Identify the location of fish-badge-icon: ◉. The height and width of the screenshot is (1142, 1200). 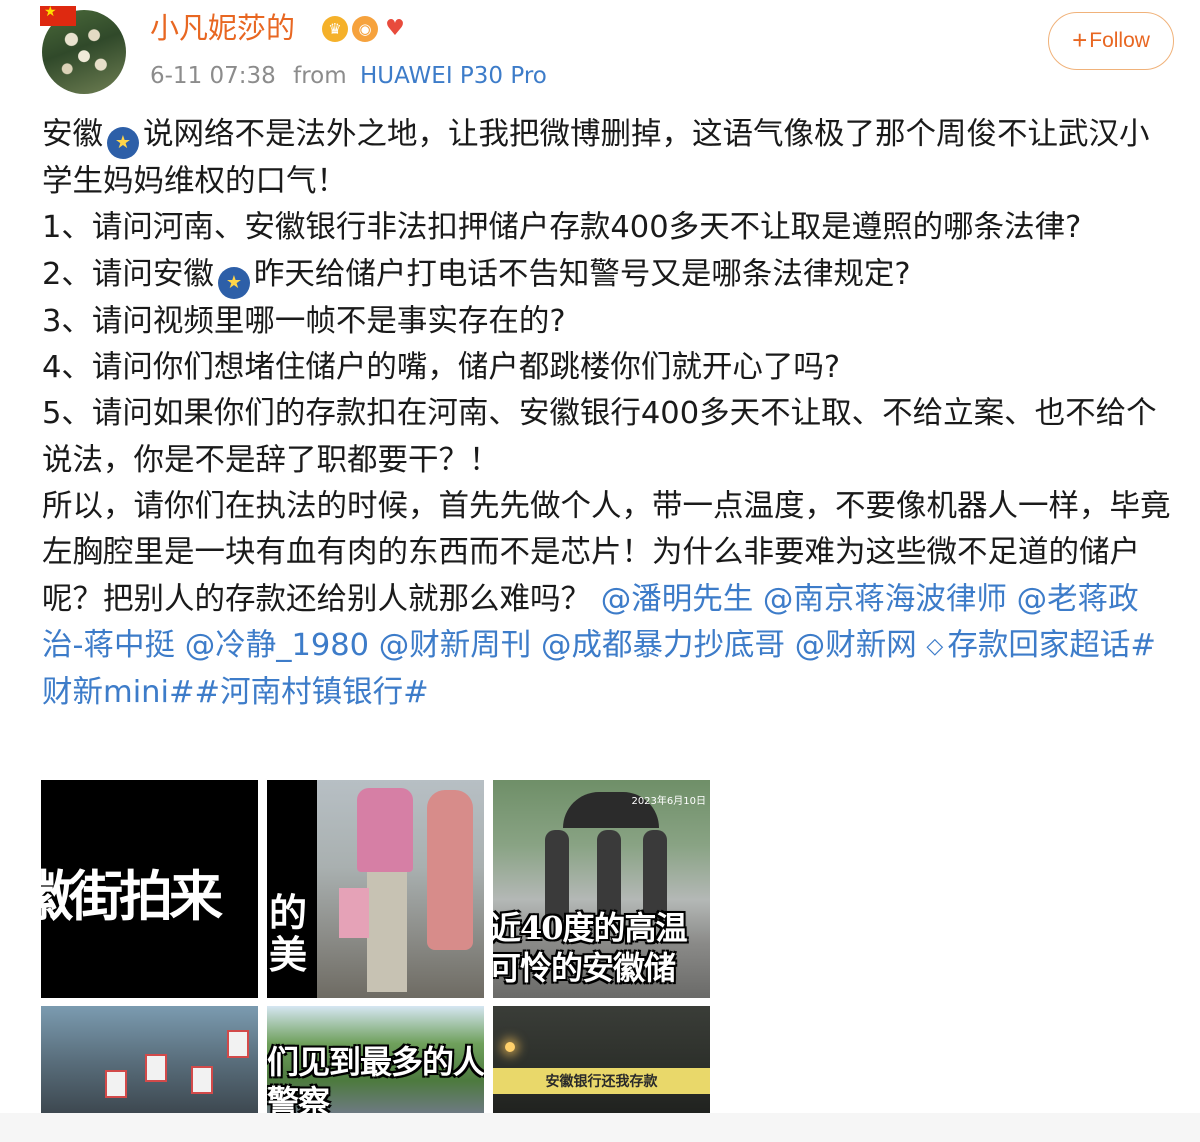
(365, 29).